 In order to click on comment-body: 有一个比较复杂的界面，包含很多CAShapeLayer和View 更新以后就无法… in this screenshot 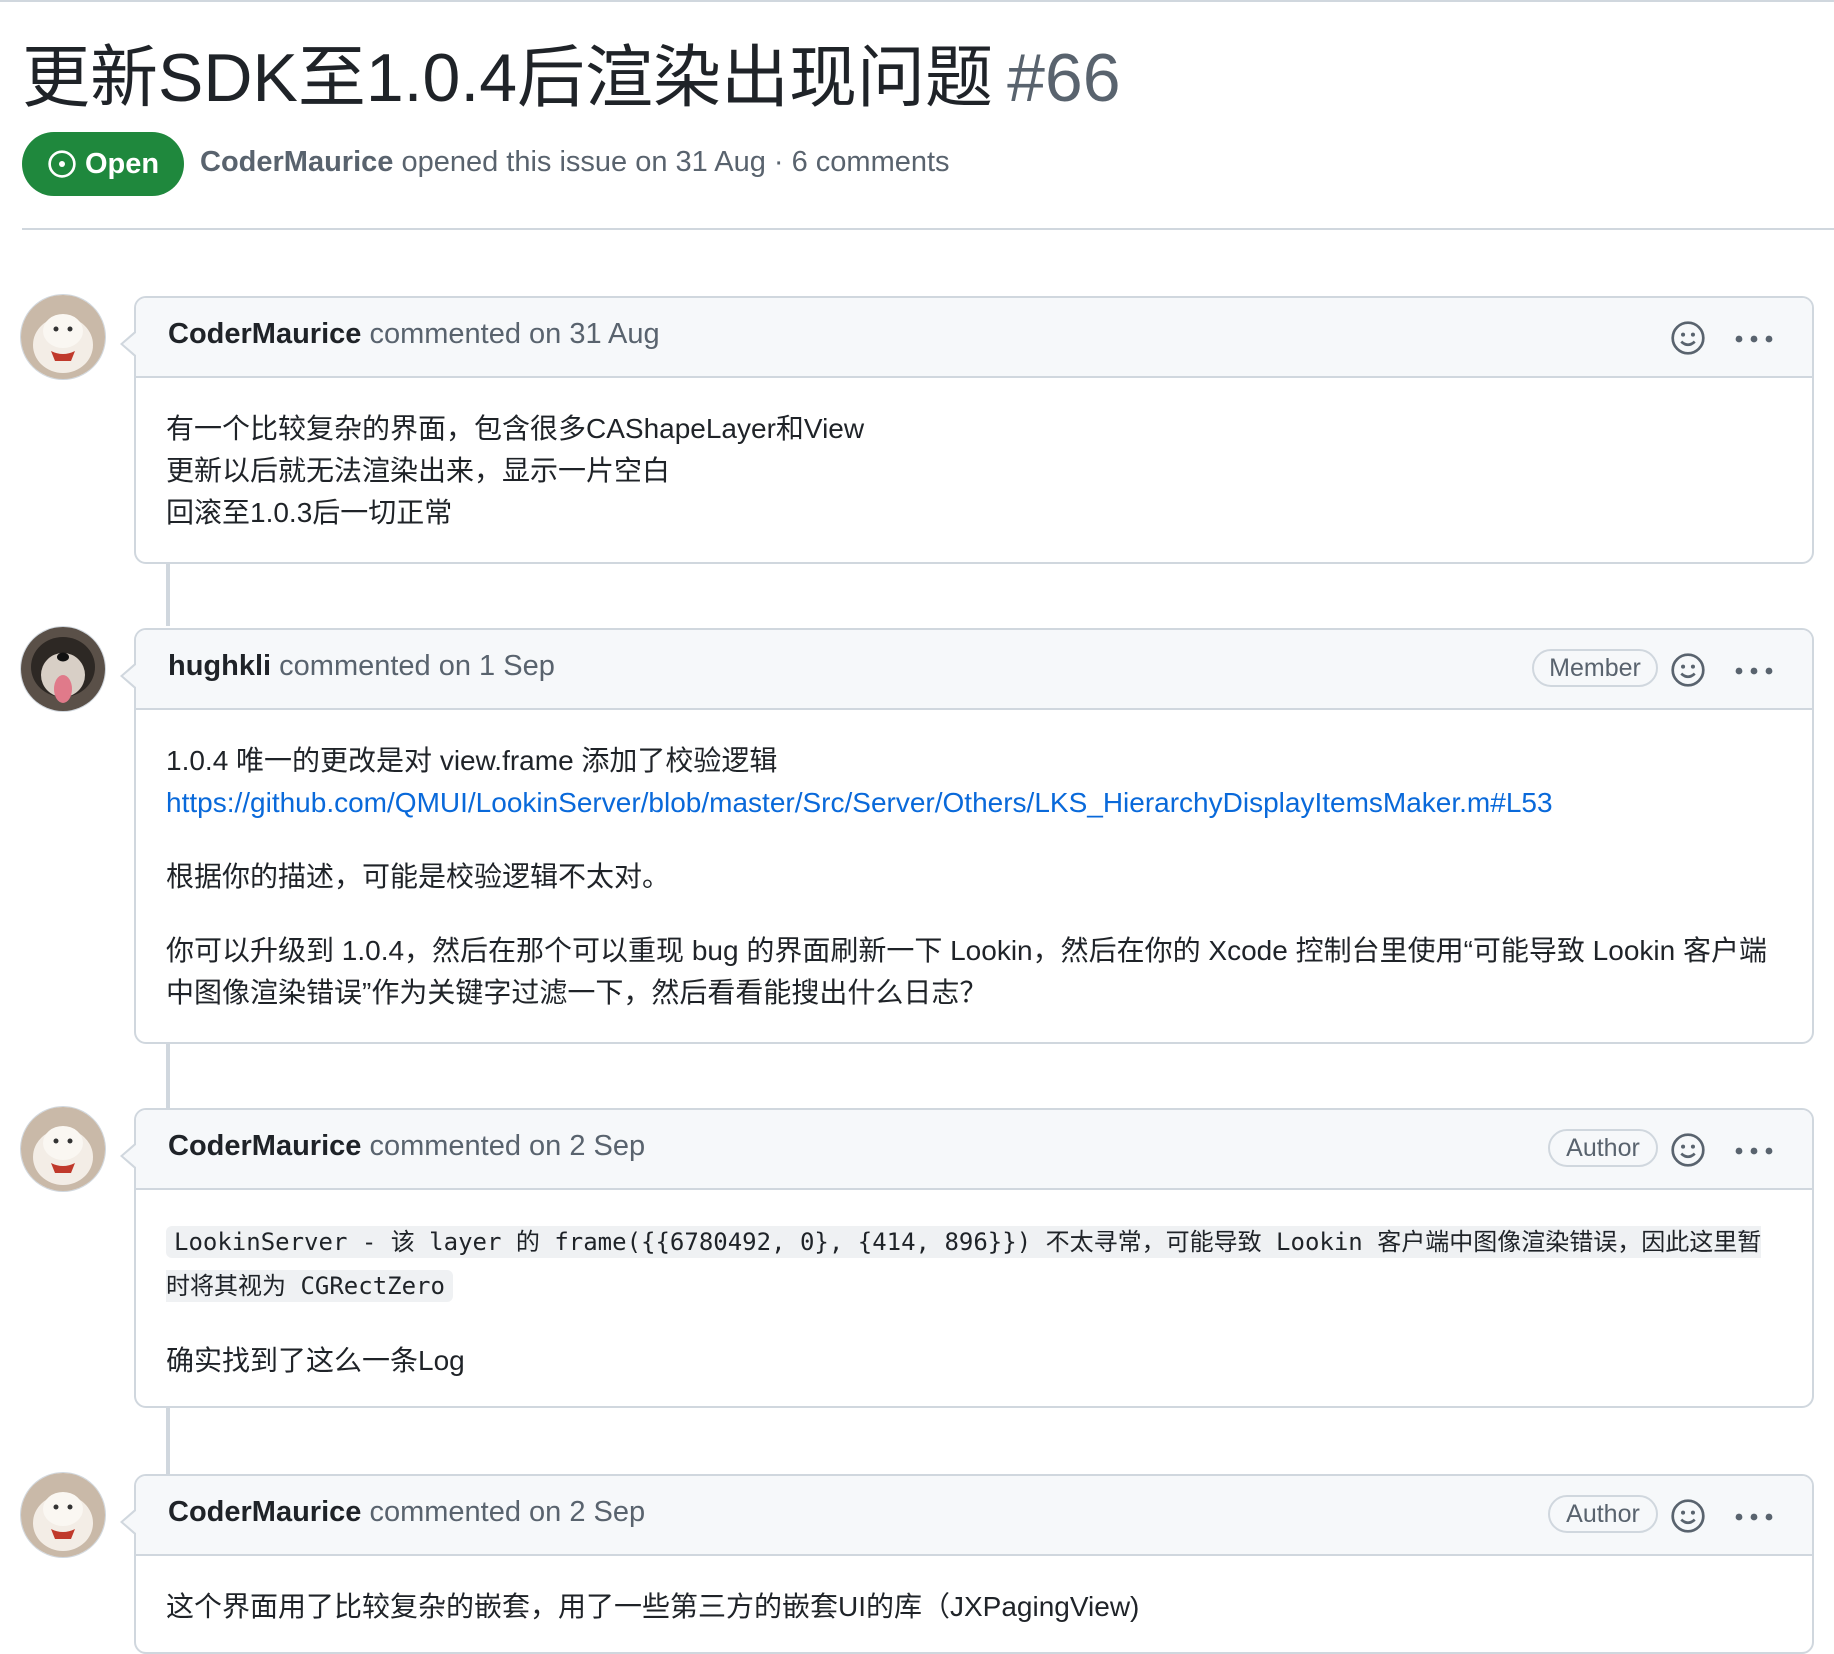, I will do `click(974, 469)`.